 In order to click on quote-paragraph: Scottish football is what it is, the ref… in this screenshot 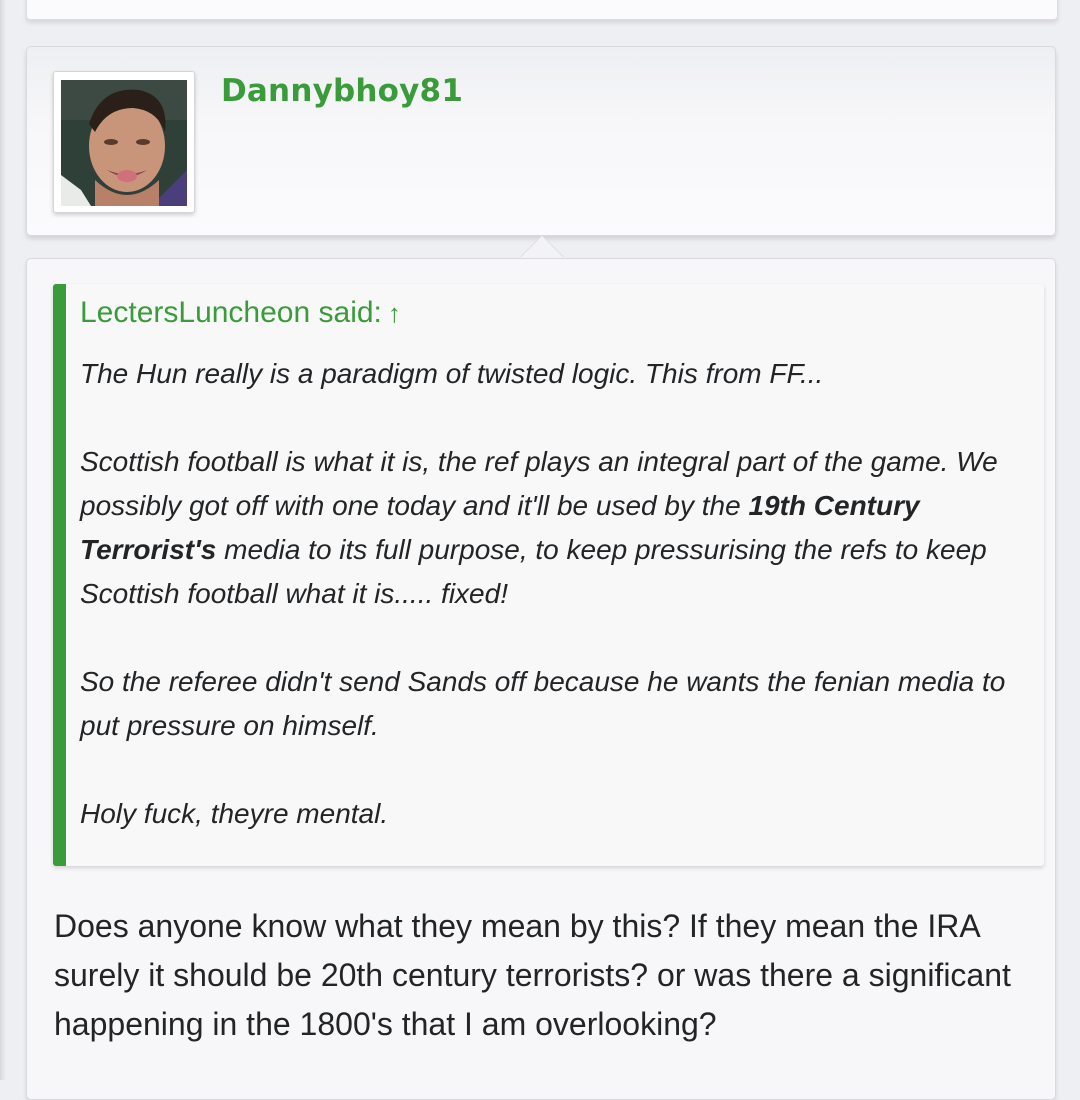, I will do `click(550, 528)`.